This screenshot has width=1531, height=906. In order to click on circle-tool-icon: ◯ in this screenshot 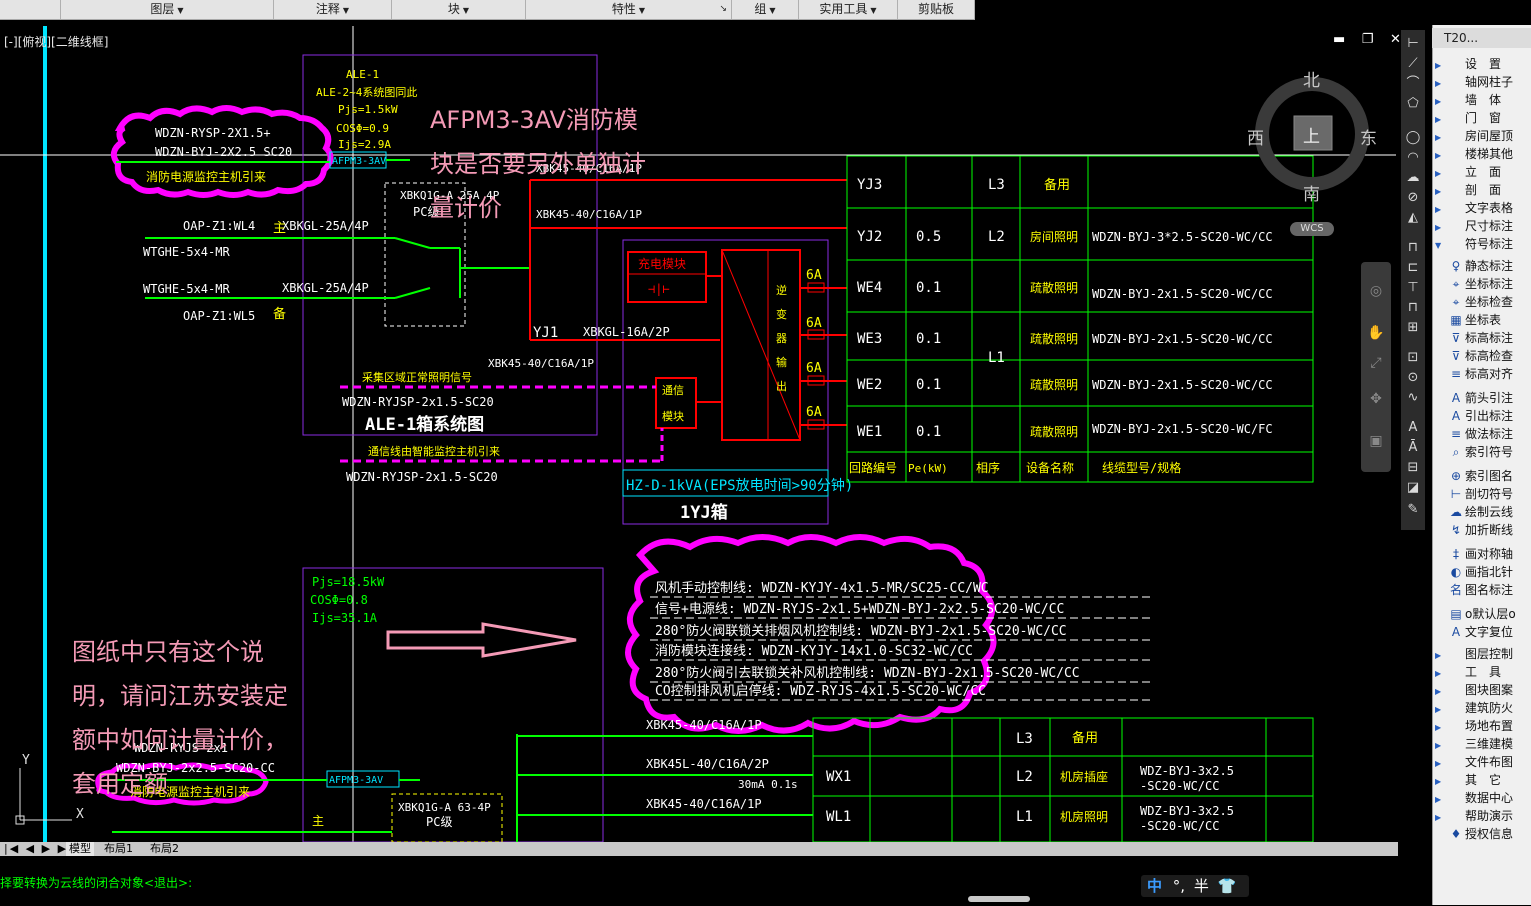, I will do `click(1413, 138)`.